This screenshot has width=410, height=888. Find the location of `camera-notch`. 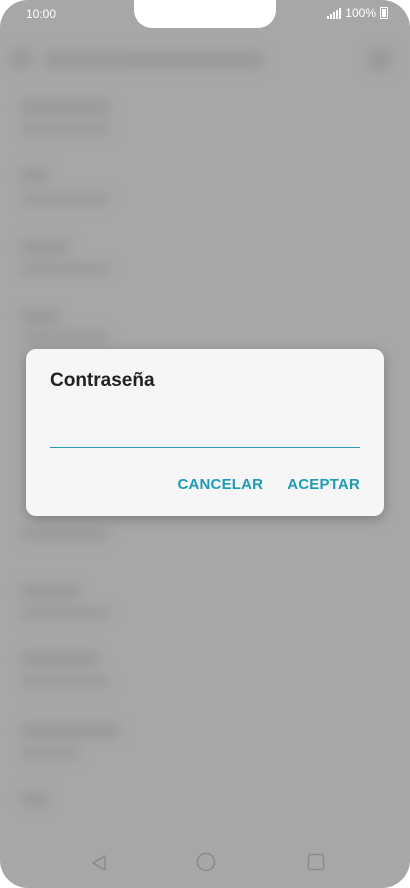

camera-notch is located at coordinates (205, 14).